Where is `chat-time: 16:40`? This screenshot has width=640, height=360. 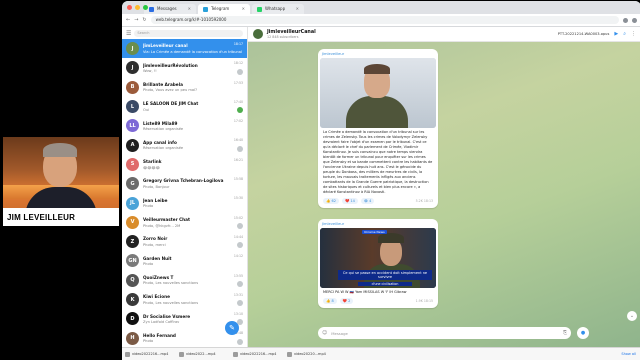 chat-time: 16:40 is located at coordinates (238, 140).